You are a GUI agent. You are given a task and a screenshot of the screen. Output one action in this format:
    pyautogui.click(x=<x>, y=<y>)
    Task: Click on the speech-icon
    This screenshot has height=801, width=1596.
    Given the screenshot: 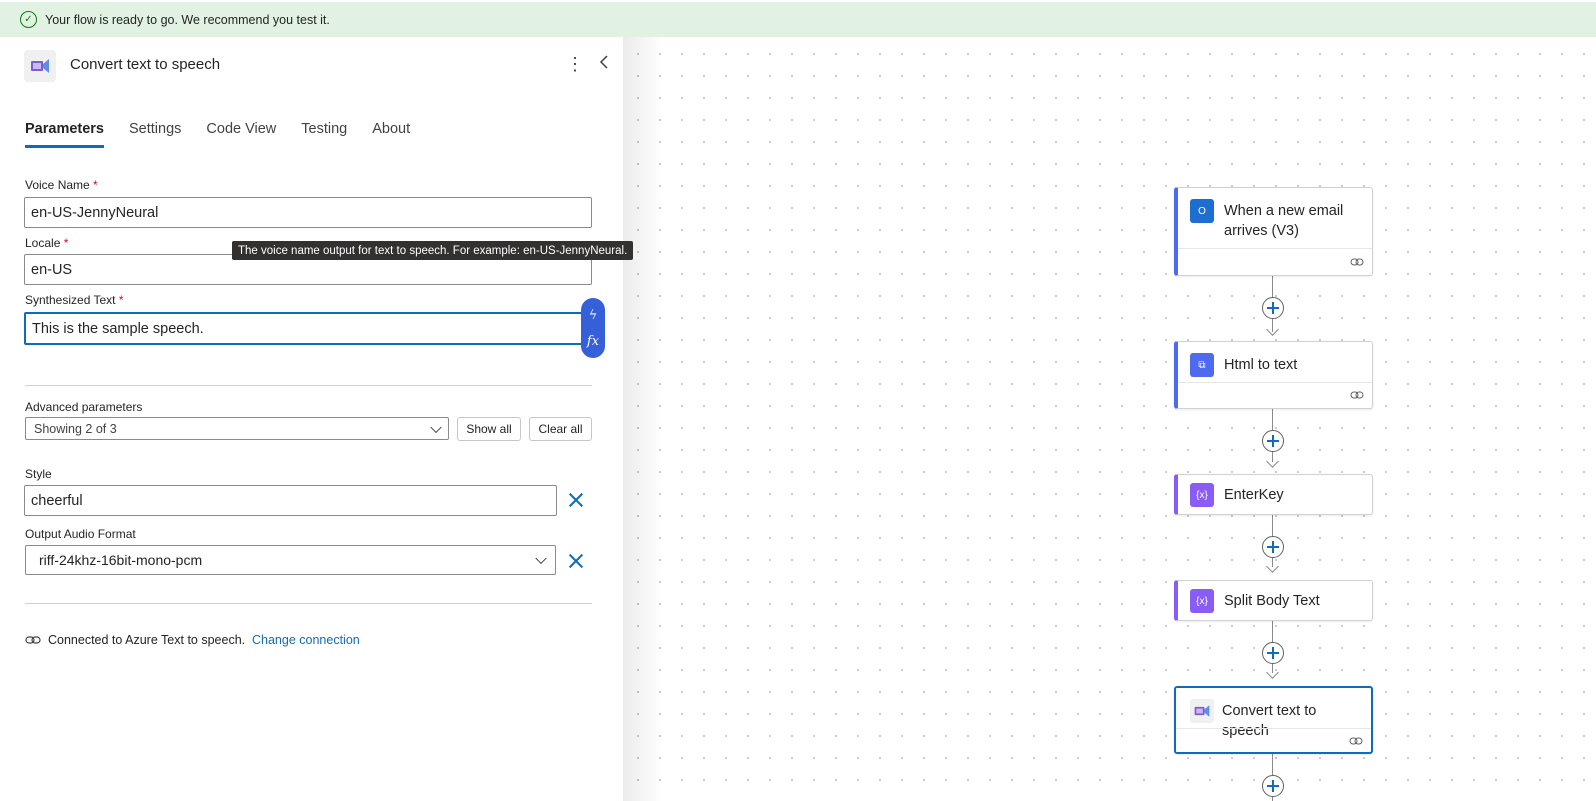 What is the action you would take?
    pyautogui.click(x=1202, y=711)
    